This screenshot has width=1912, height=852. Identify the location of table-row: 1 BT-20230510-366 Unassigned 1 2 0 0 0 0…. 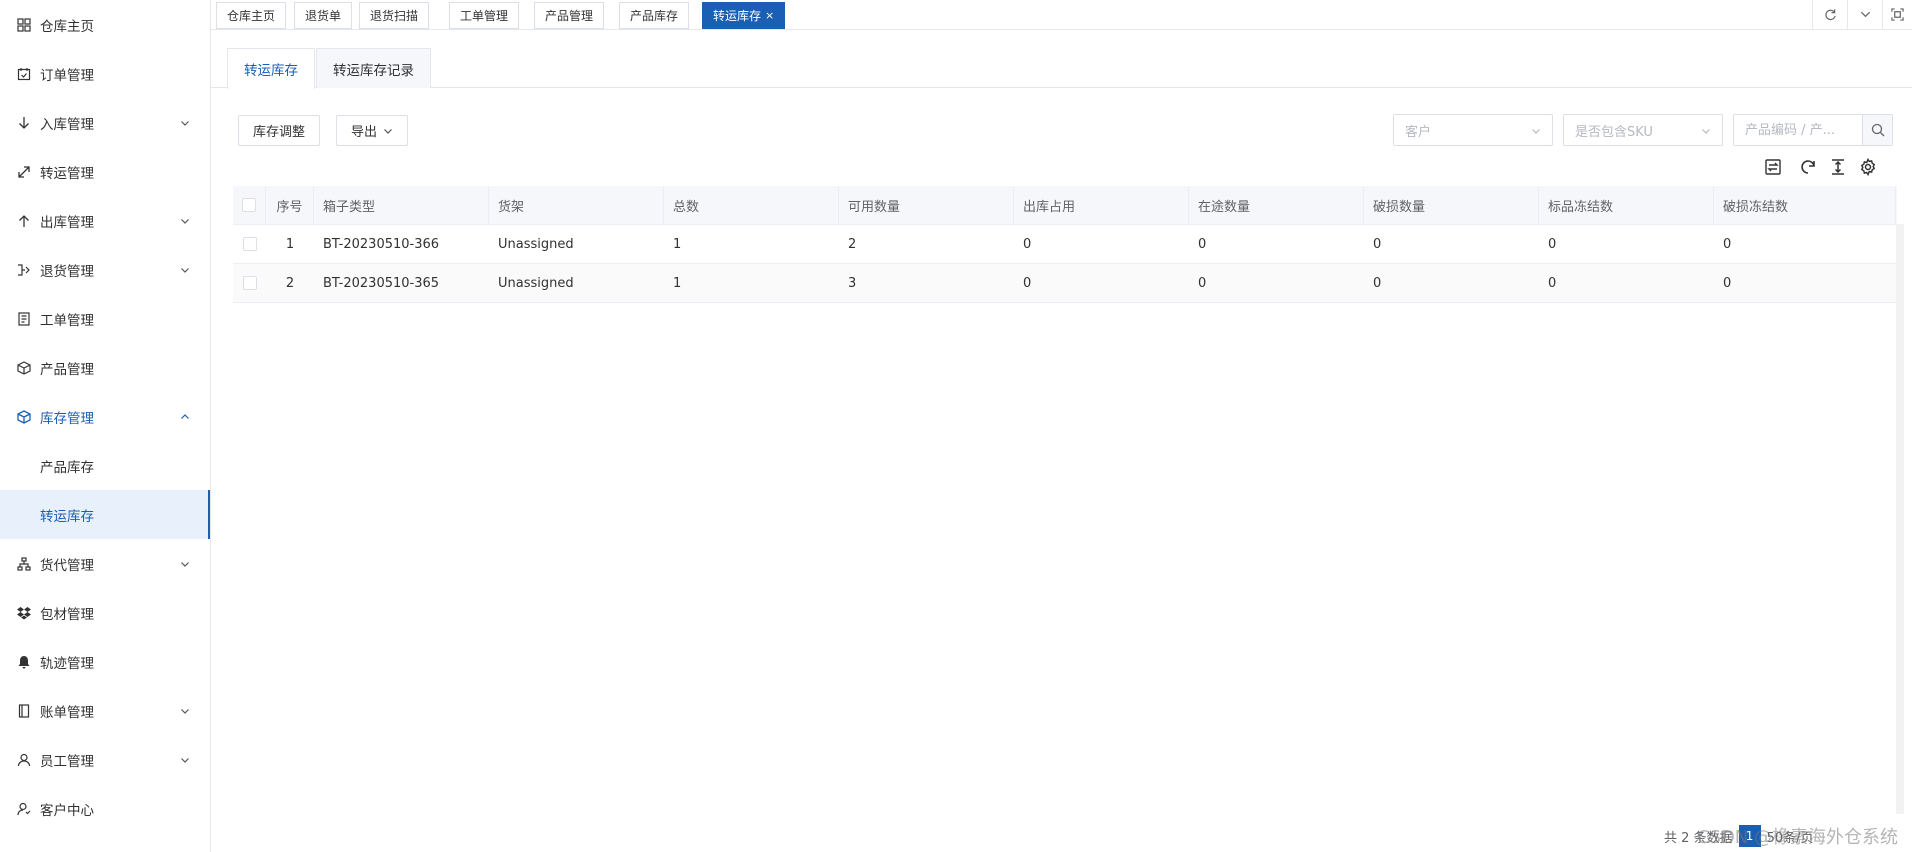
(1065, 244).